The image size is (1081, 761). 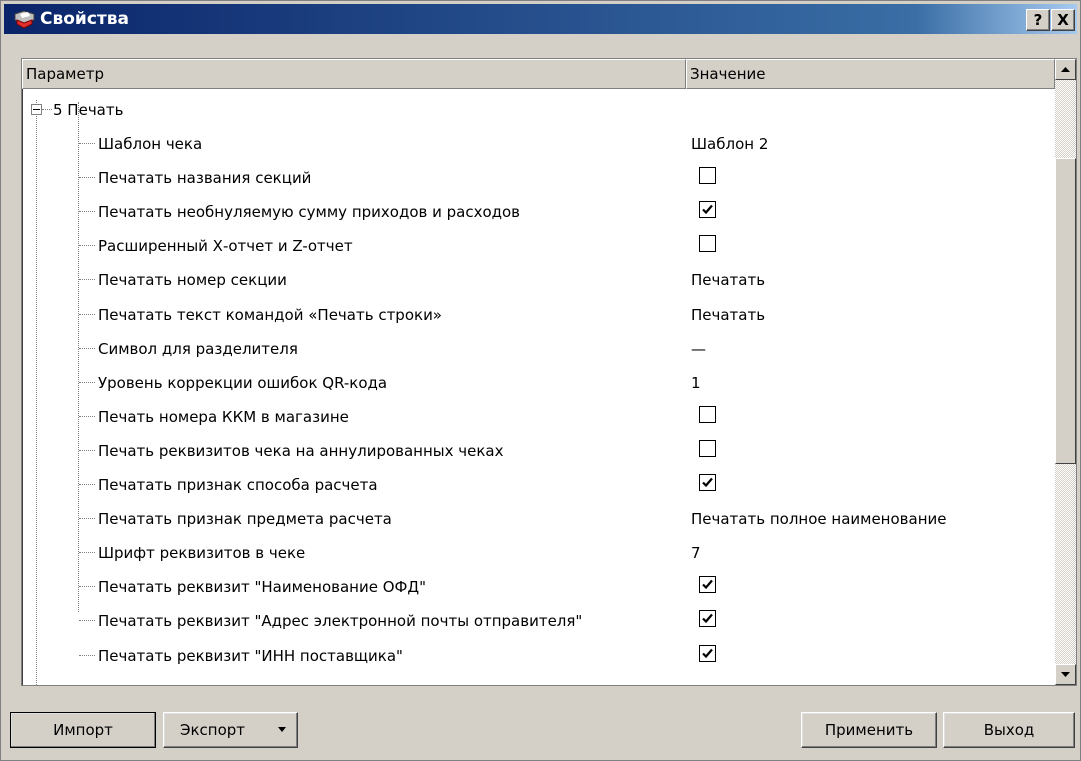 I want to click on property-row: Печатать реквизит "Наименование ОФД", so click(x=538, y=588).